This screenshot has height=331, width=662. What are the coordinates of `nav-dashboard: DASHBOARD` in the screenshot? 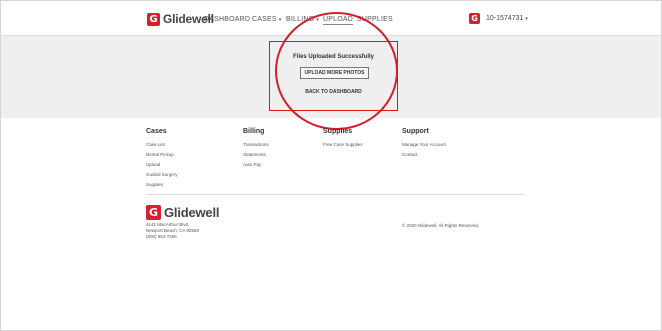 It's located at (227, 19).